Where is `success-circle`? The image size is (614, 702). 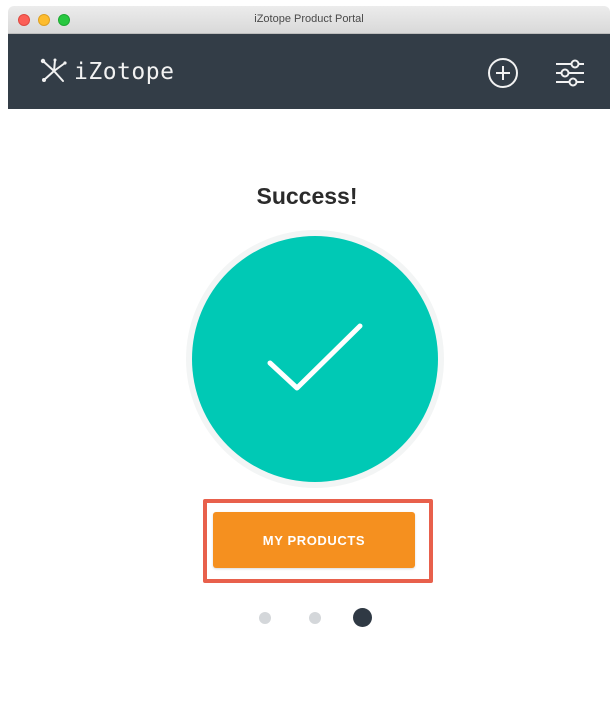
success-circle is located at coordinates (315, 359).